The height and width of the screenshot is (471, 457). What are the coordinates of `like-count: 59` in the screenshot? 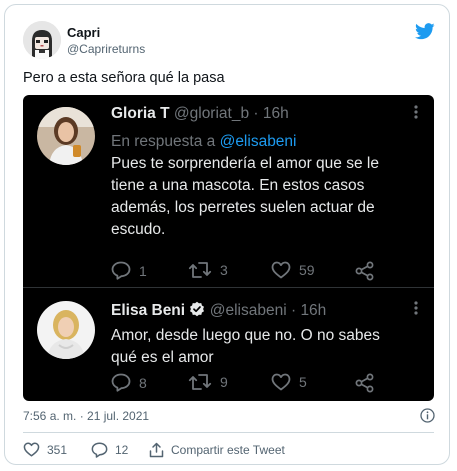 It's located at (307, 270).